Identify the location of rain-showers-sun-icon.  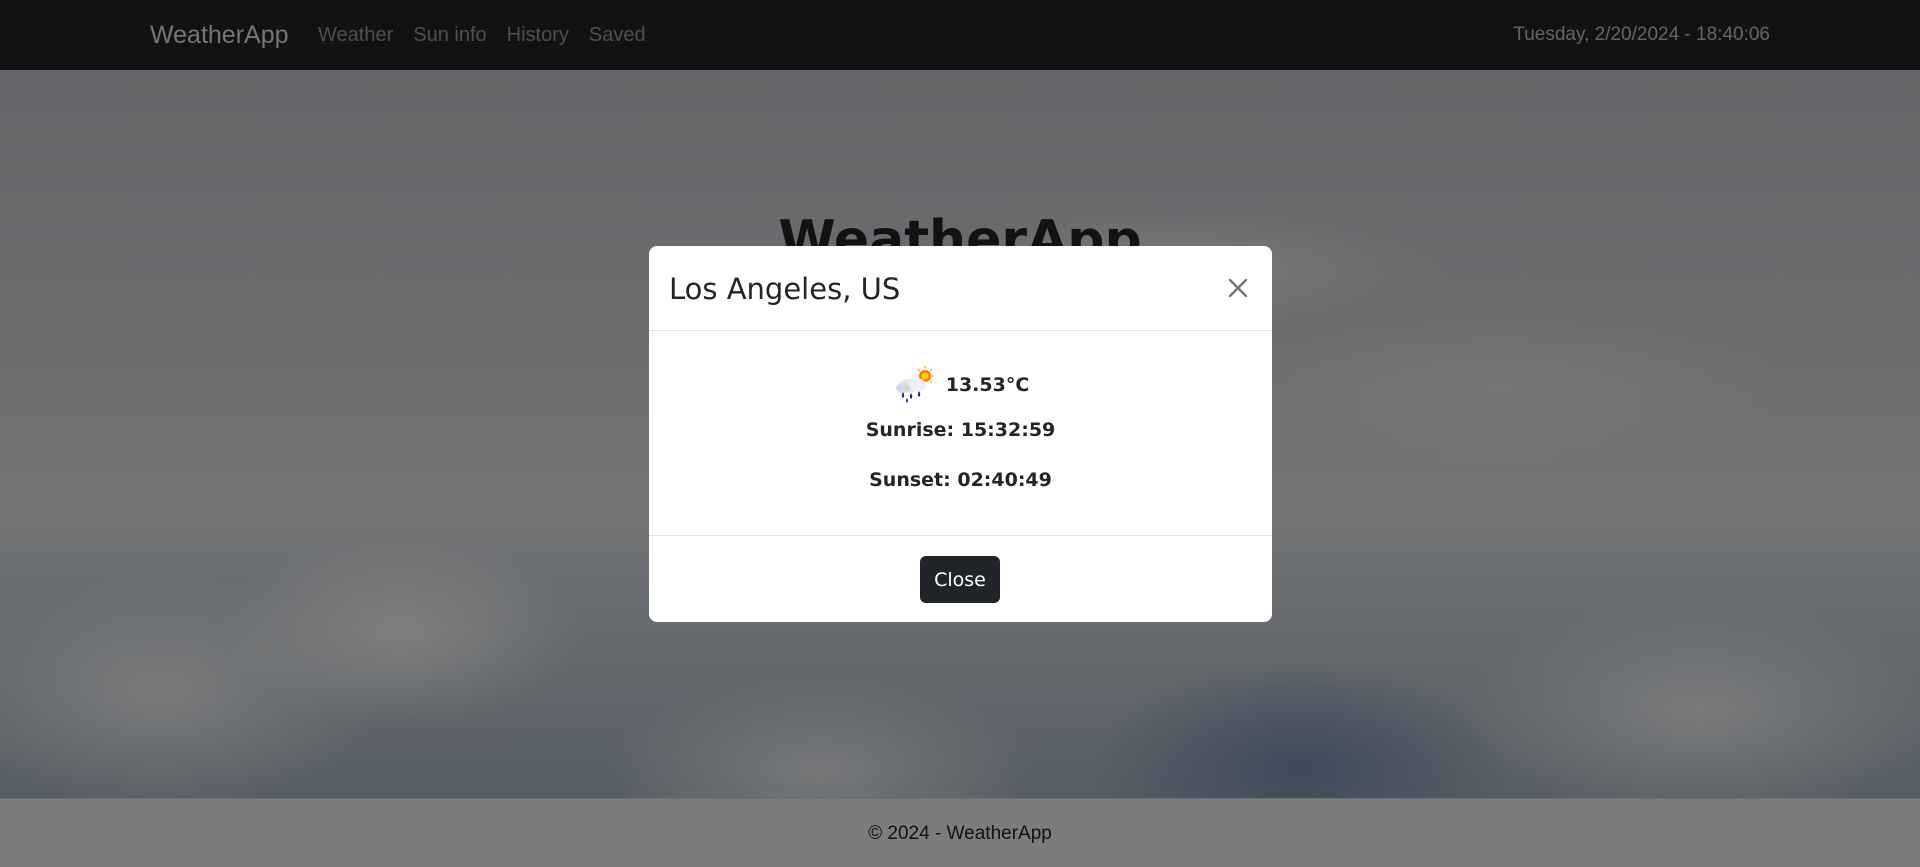
(914, 384).